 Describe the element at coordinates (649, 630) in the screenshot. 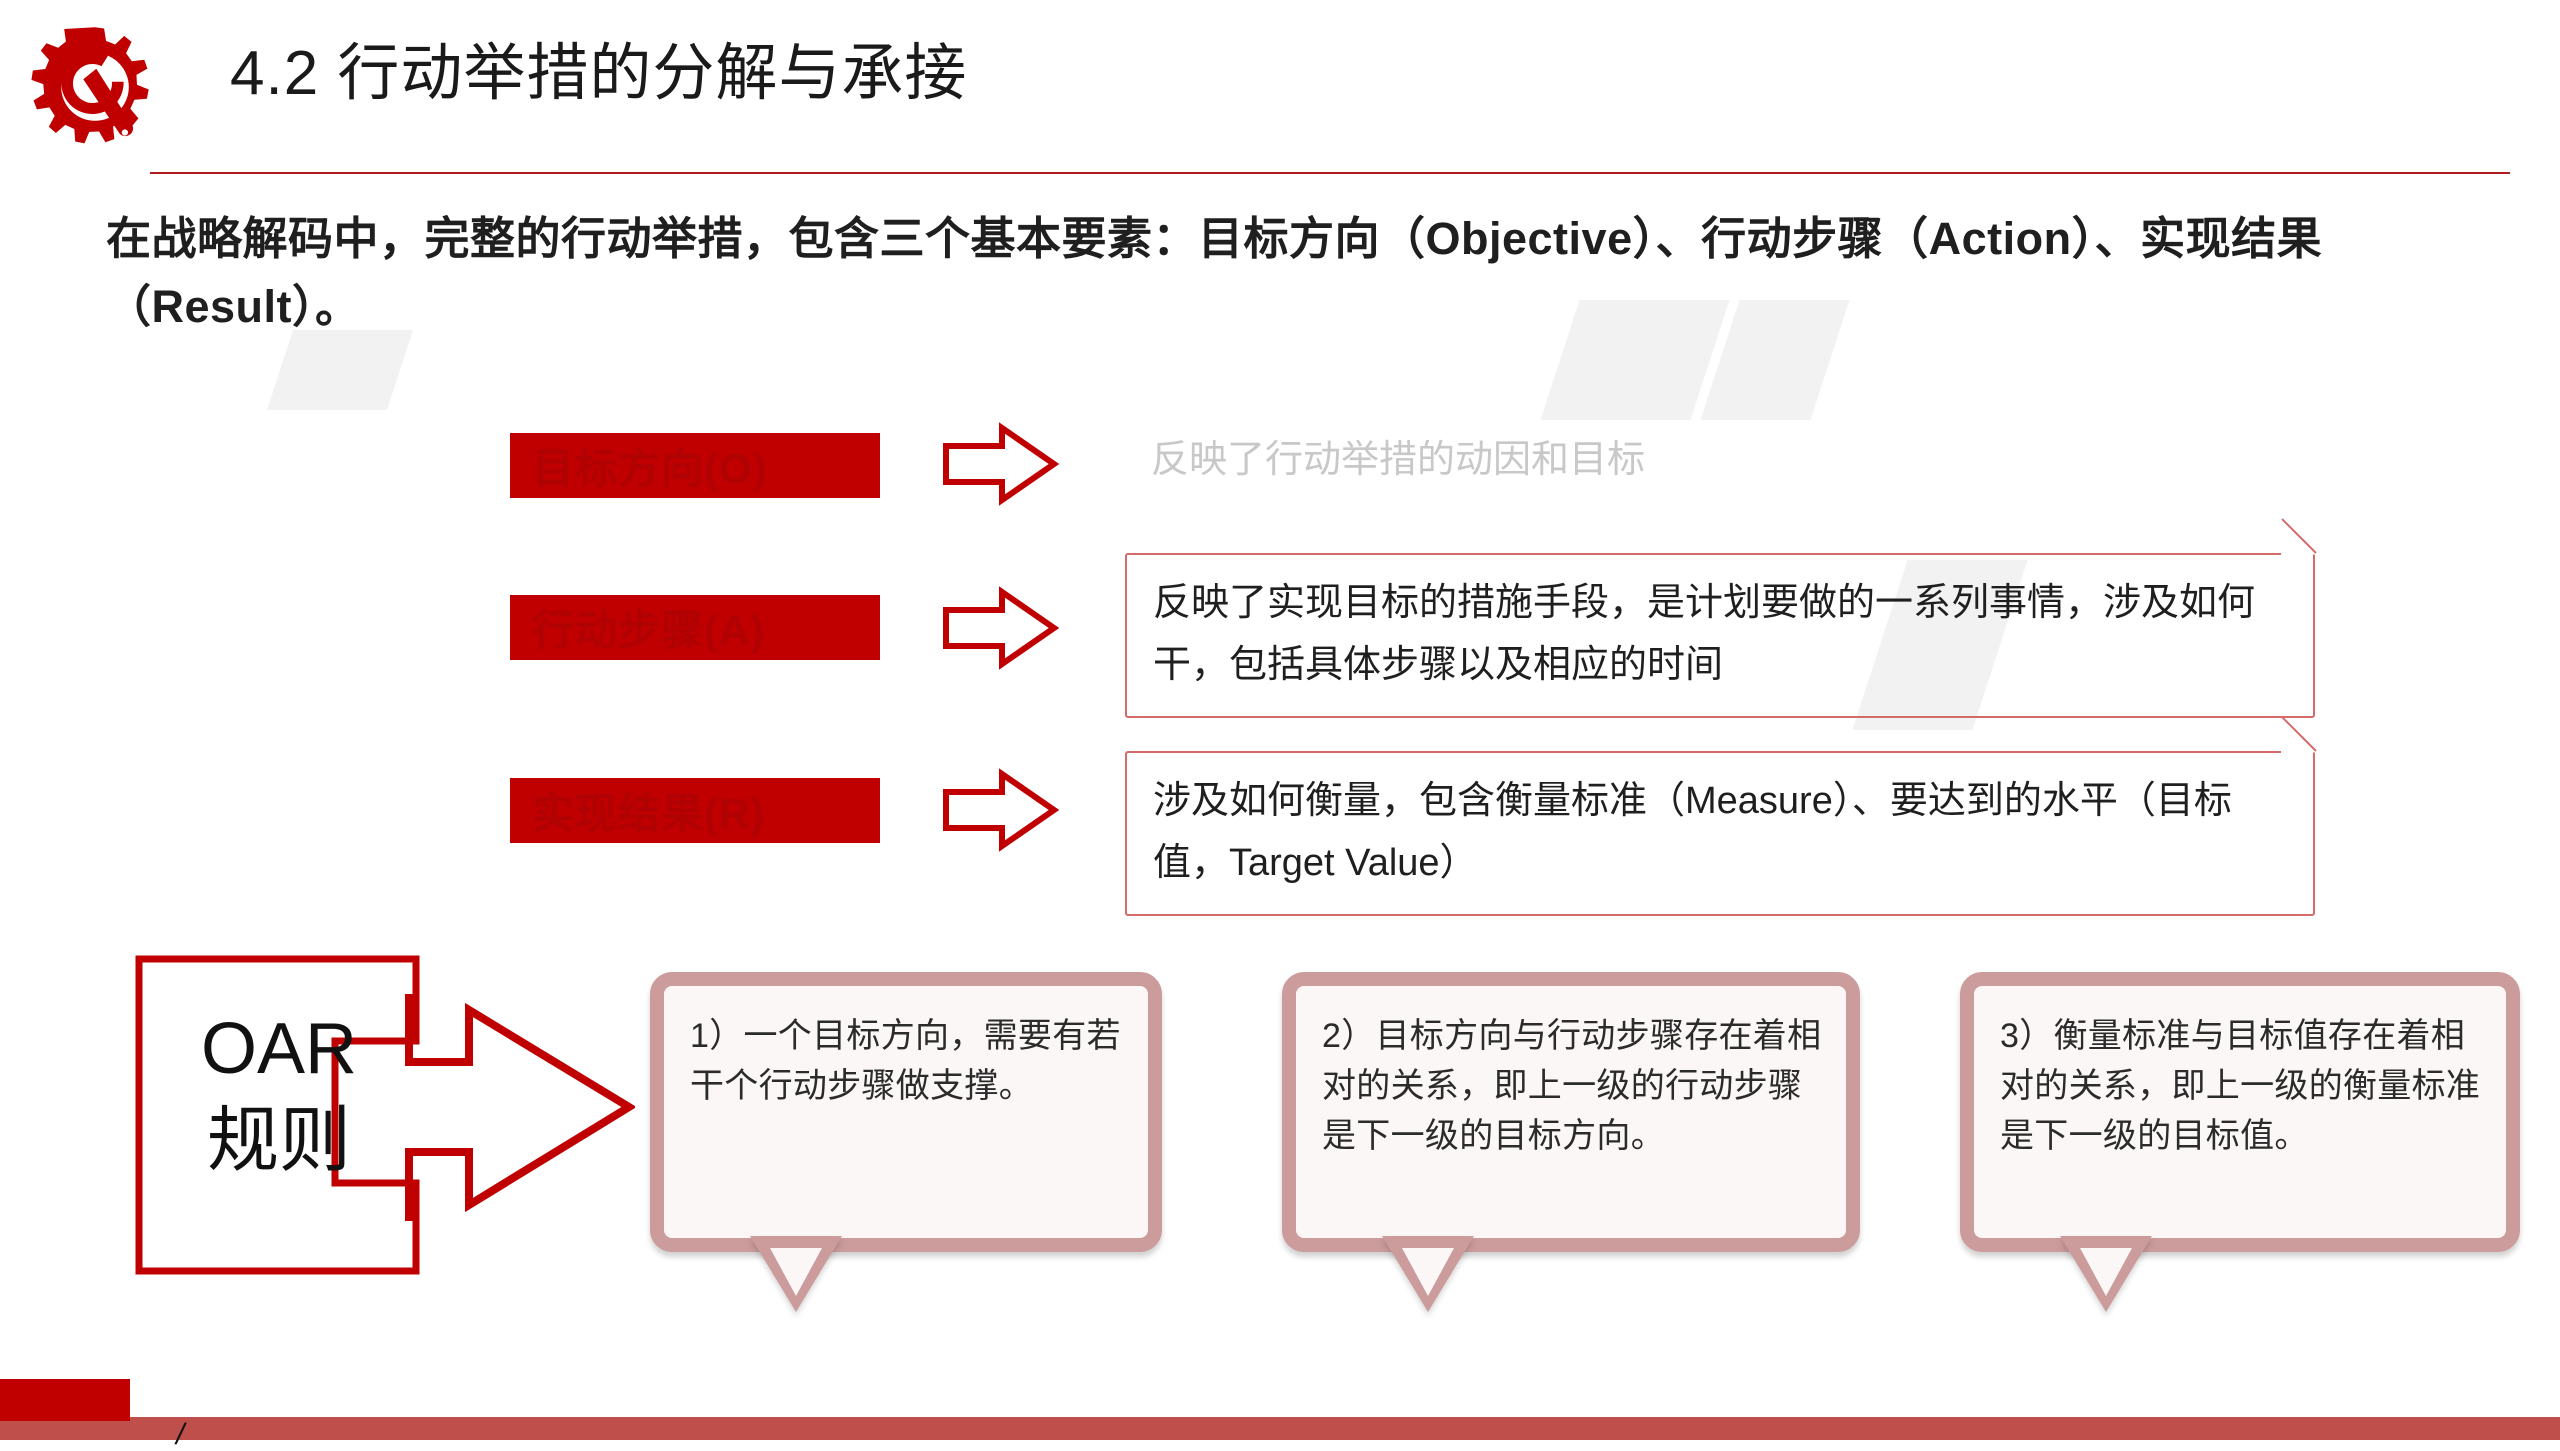

I see `element-tag-label: 行动步骤(A)` at that location.